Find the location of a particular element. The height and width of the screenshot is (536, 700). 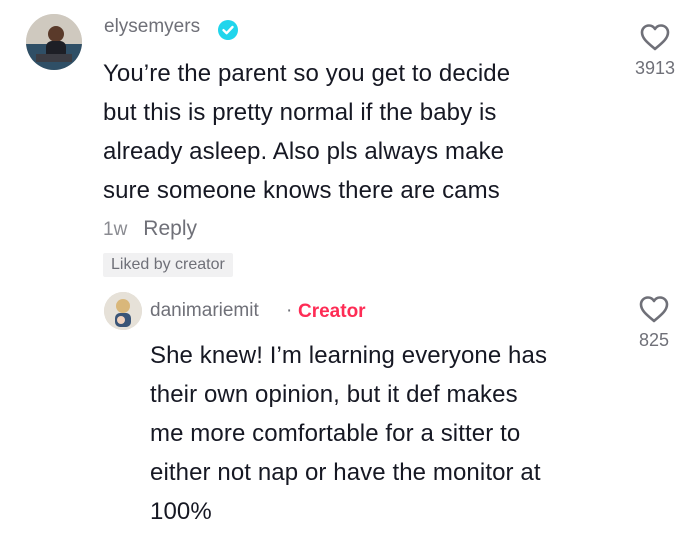

reply-like: 825 is located at coordinates (654, 322).